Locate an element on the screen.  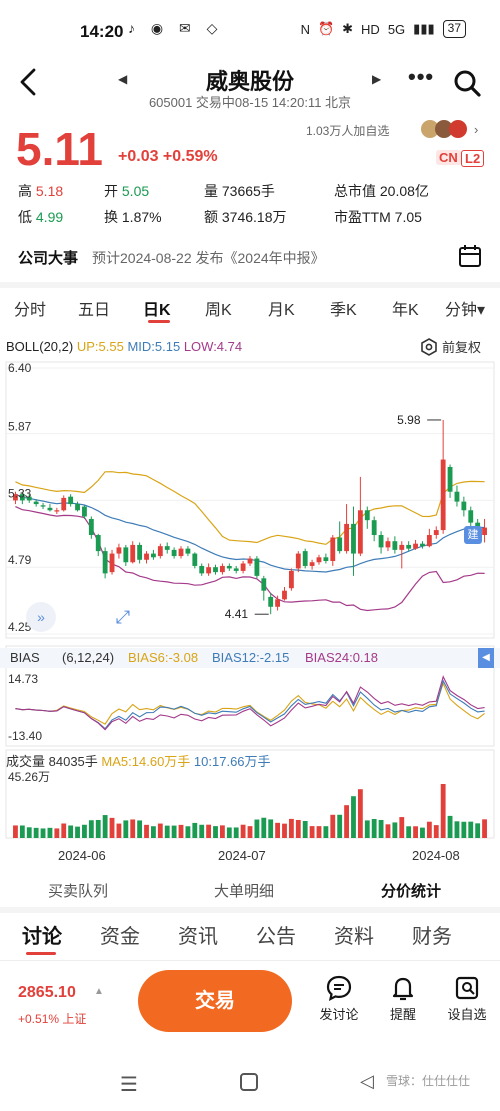
tab-weekly-k: 周K is located at coordinates (218, 308).